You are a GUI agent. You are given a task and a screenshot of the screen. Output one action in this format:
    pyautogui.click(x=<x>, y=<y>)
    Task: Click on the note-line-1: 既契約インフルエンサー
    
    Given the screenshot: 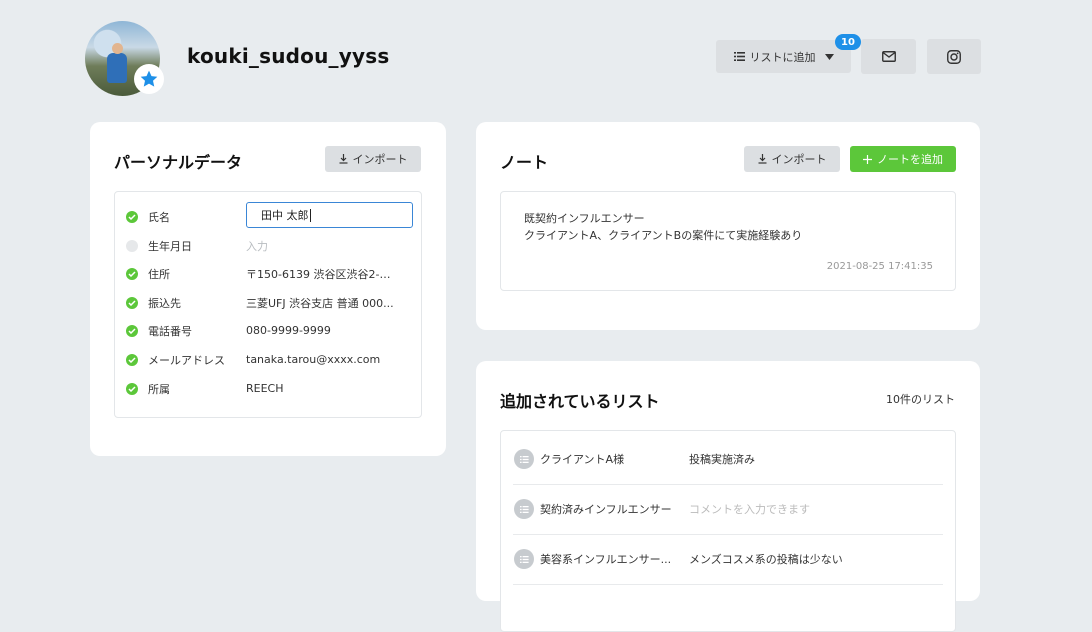 What is the action you would take?
    pyautogui.click(x=584, y=218)
    